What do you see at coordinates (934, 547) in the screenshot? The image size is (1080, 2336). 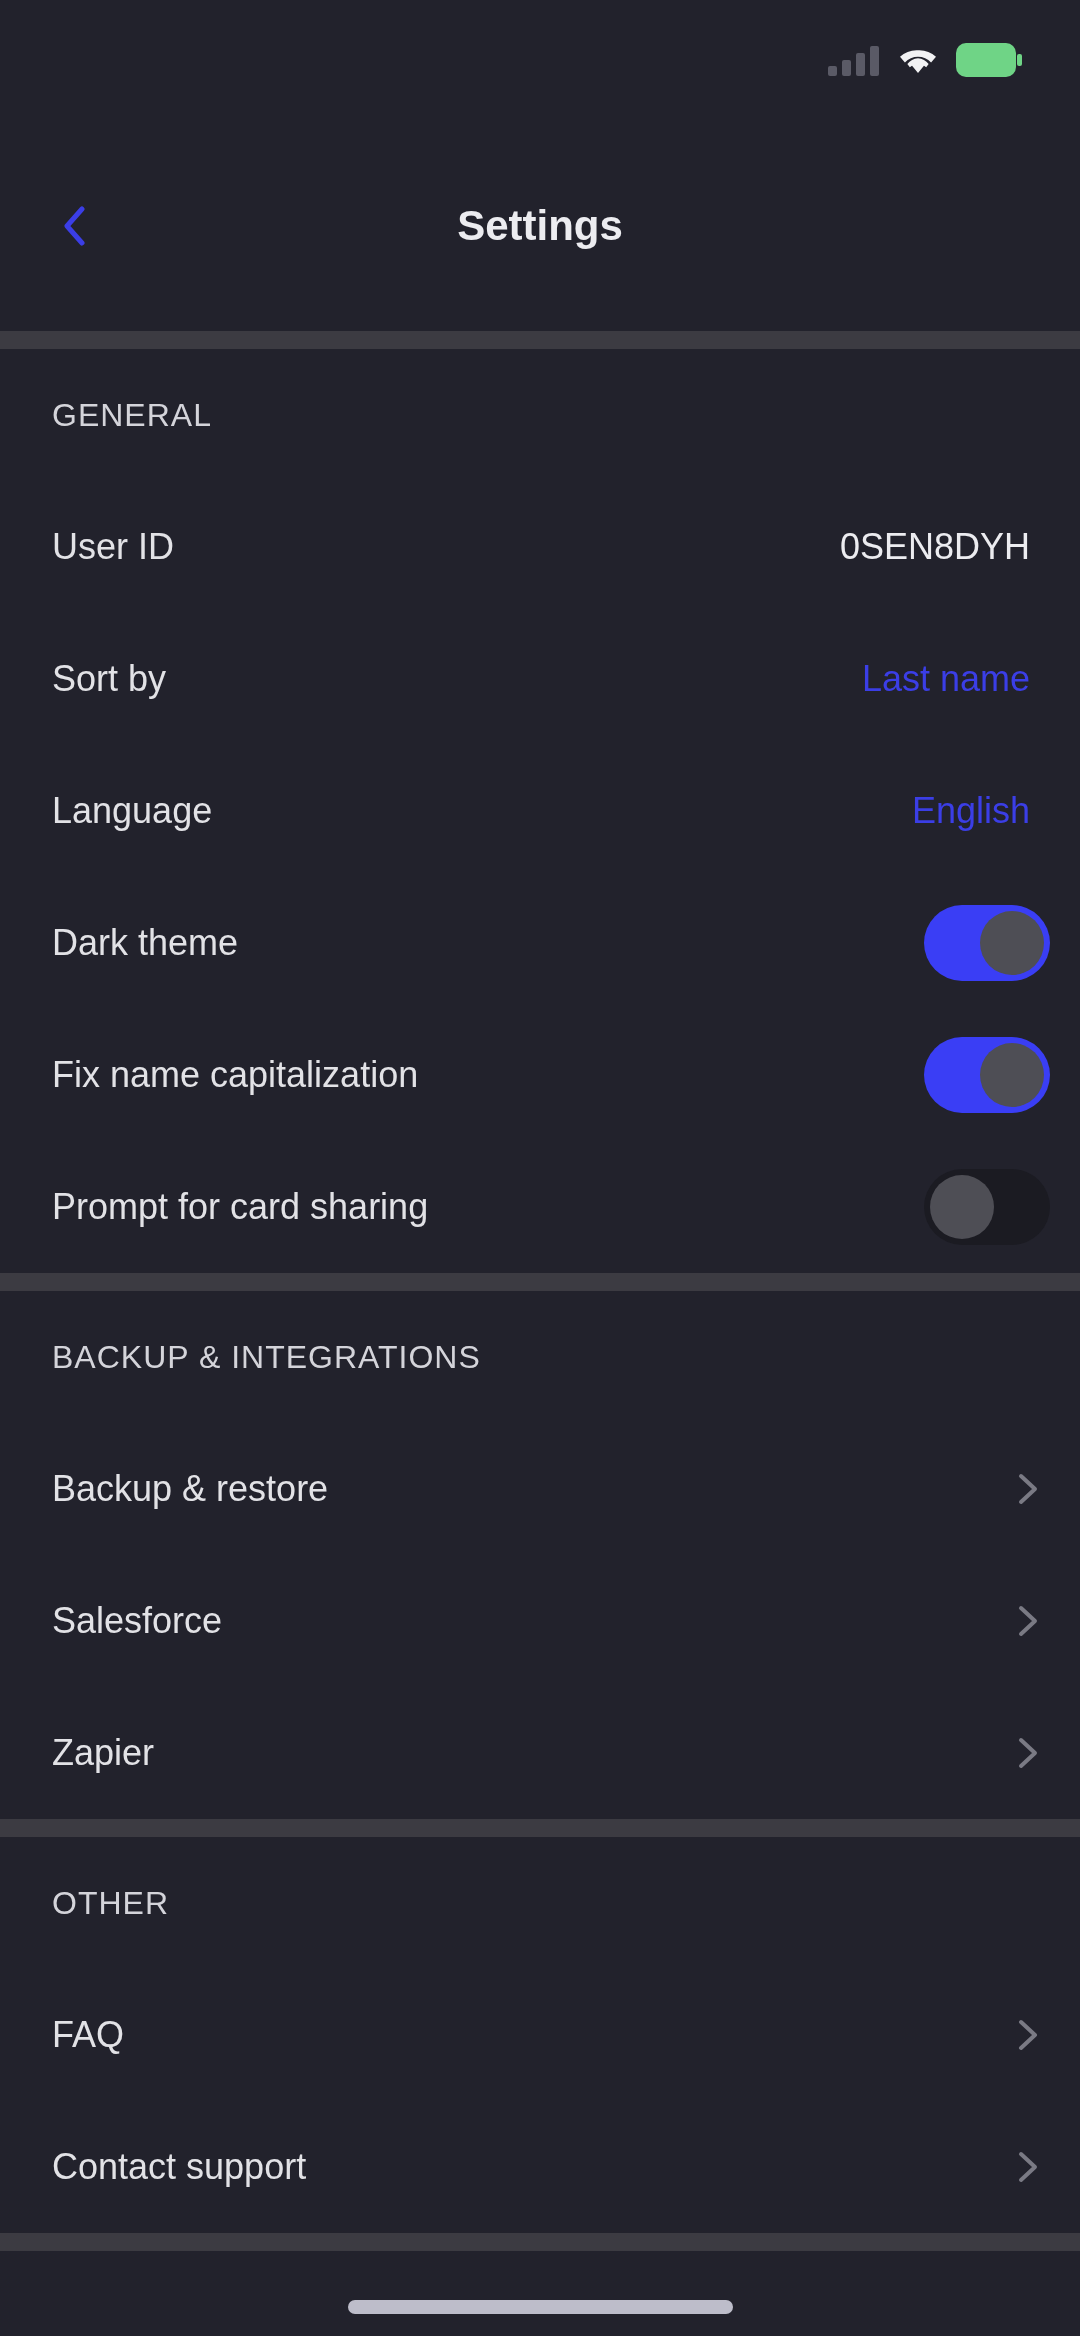 I see `setting-value: 0SEN8DYH` at bounding box center [934, 547].